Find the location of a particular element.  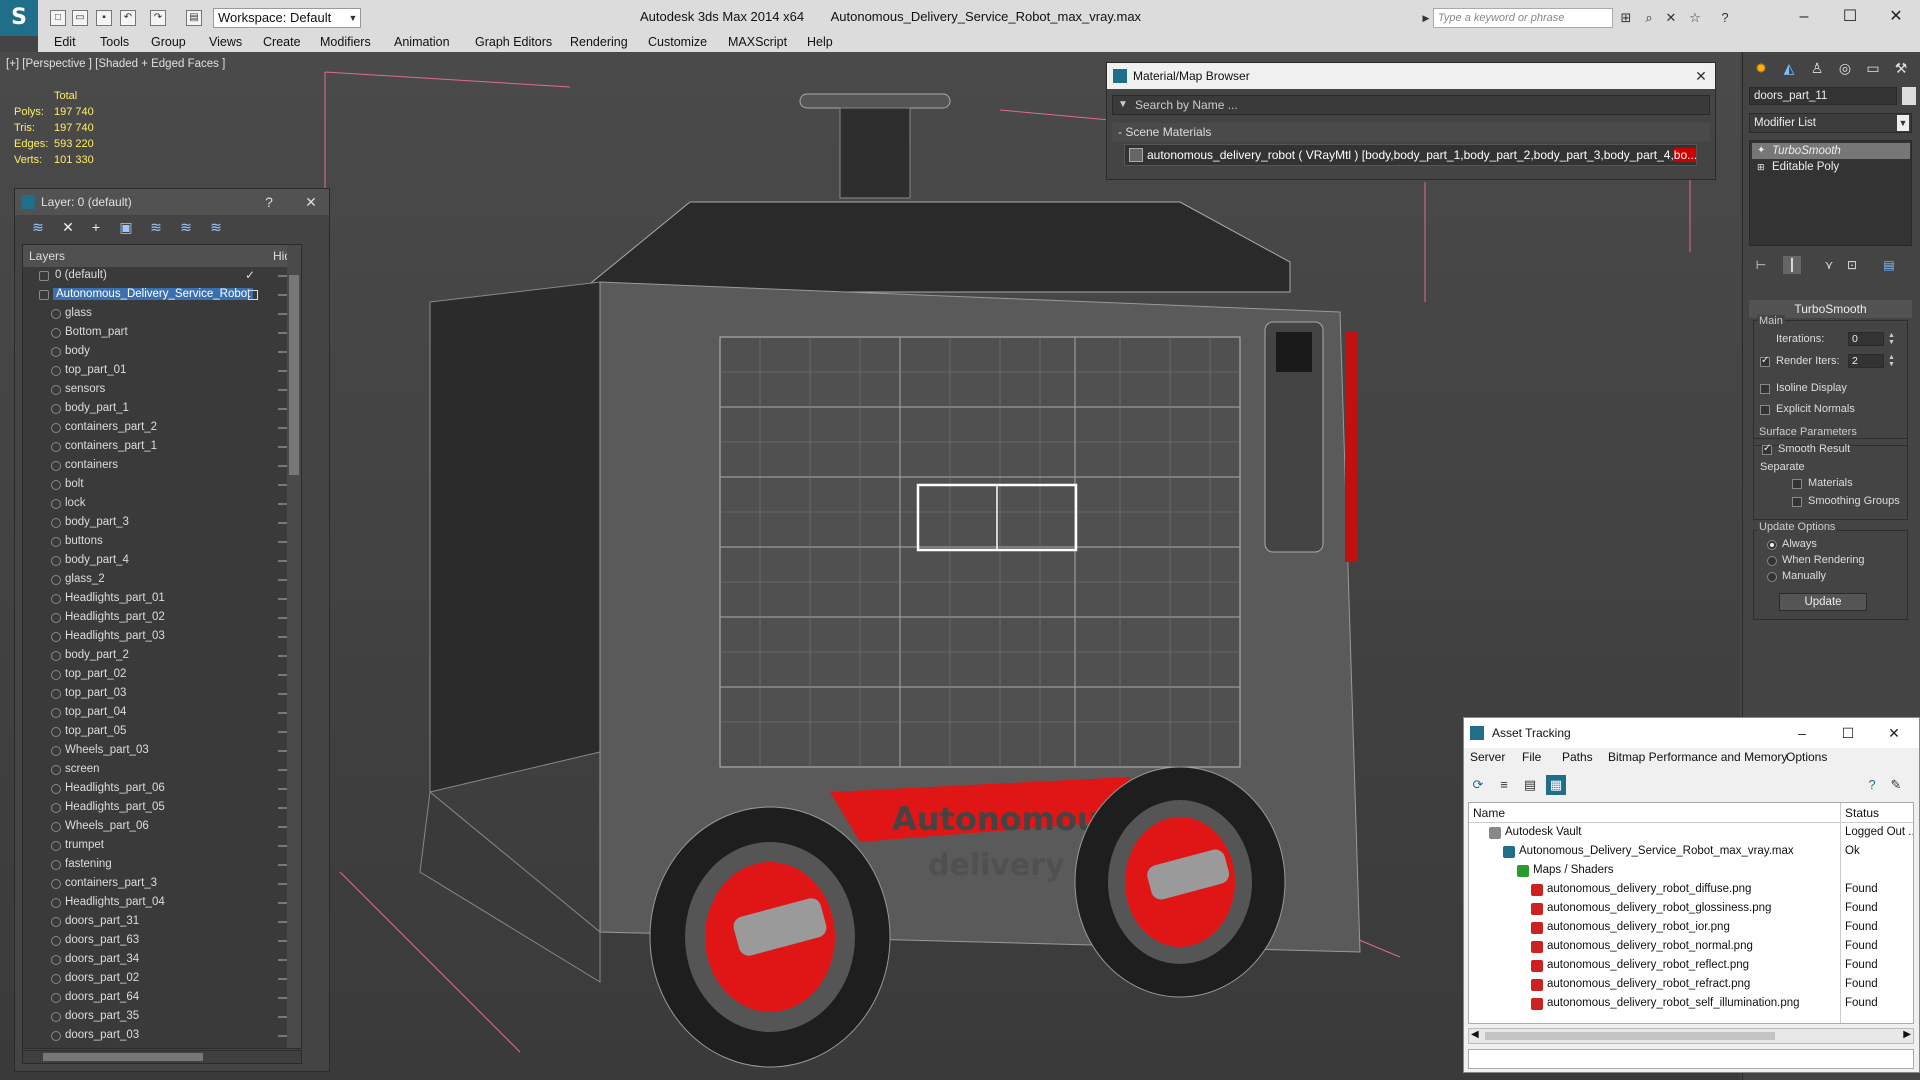

layer-object-row: Wheels_part_03 is located at coordinates (162, 751).